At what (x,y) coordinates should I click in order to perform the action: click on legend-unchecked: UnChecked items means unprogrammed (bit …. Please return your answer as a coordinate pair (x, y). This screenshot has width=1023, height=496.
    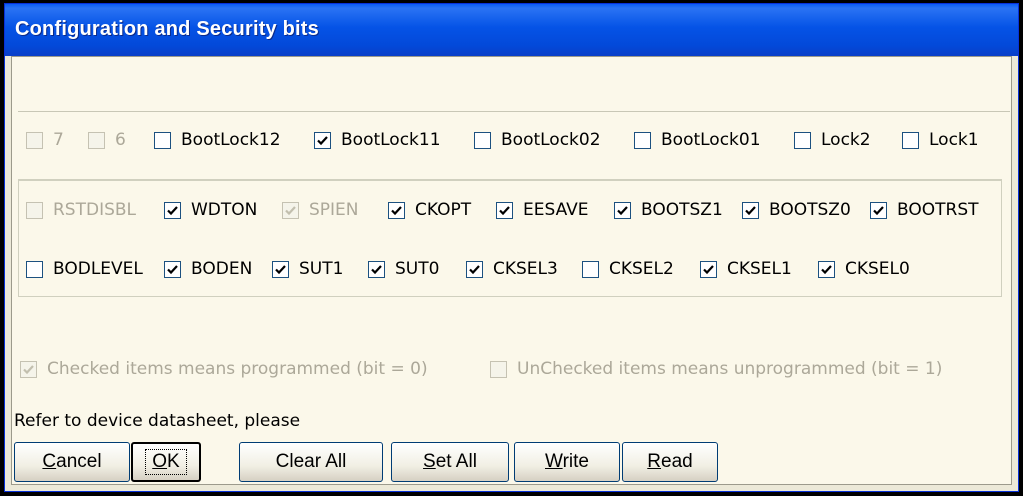
    Looking at the image, I should click on (716, 369).